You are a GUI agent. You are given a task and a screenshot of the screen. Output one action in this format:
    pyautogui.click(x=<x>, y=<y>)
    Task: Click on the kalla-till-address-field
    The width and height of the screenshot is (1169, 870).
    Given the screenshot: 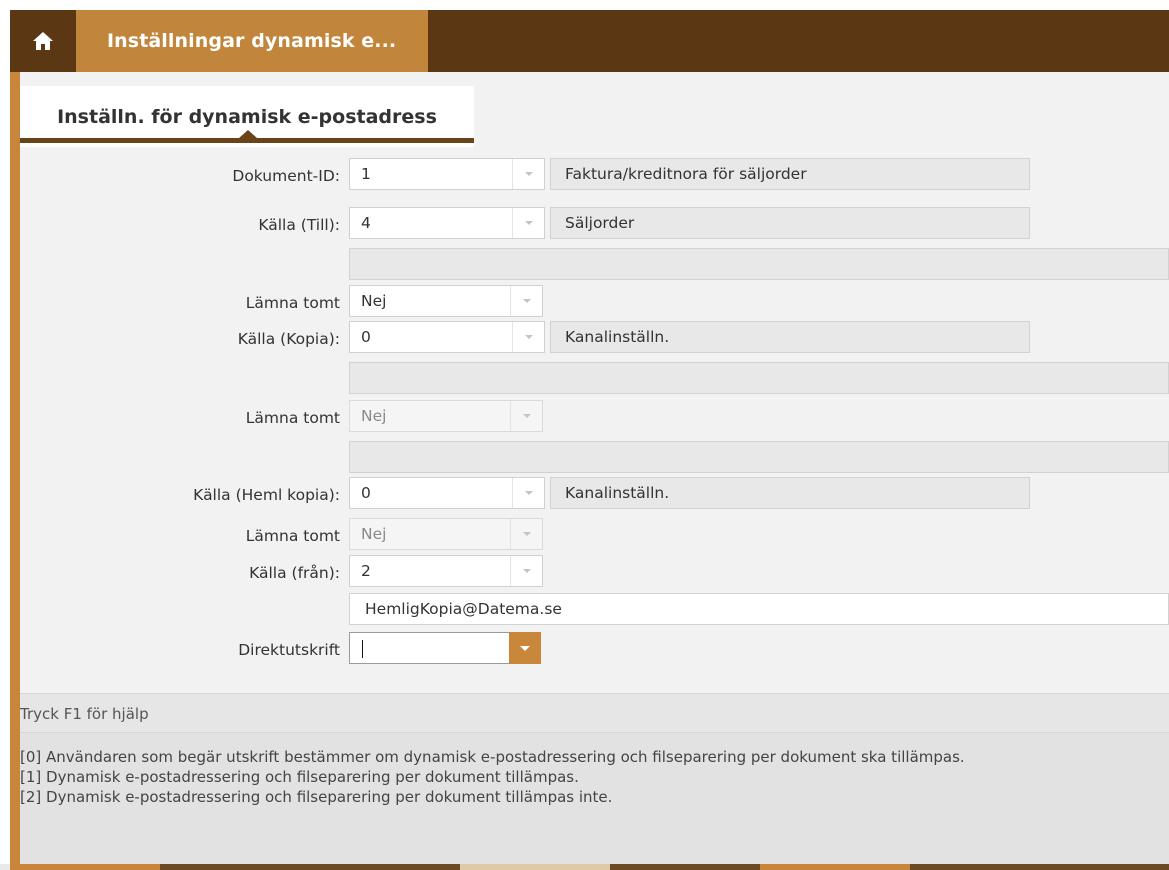 What is the action you would take?
    pyautogui.click(x=759, y=264)
    